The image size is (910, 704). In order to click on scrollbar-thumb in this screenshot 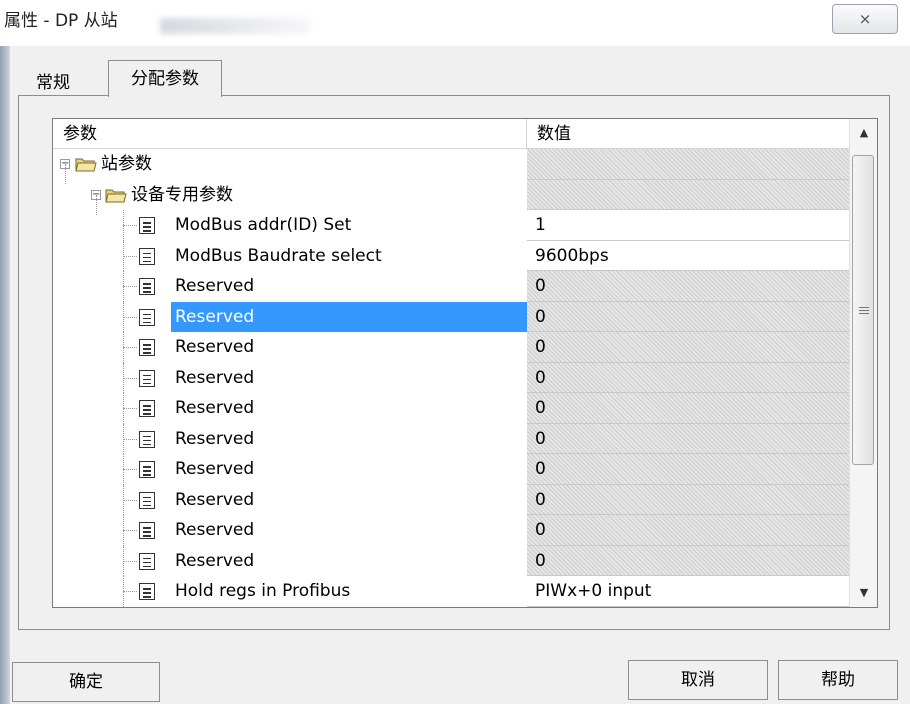, I will do `click(863, 310)`.